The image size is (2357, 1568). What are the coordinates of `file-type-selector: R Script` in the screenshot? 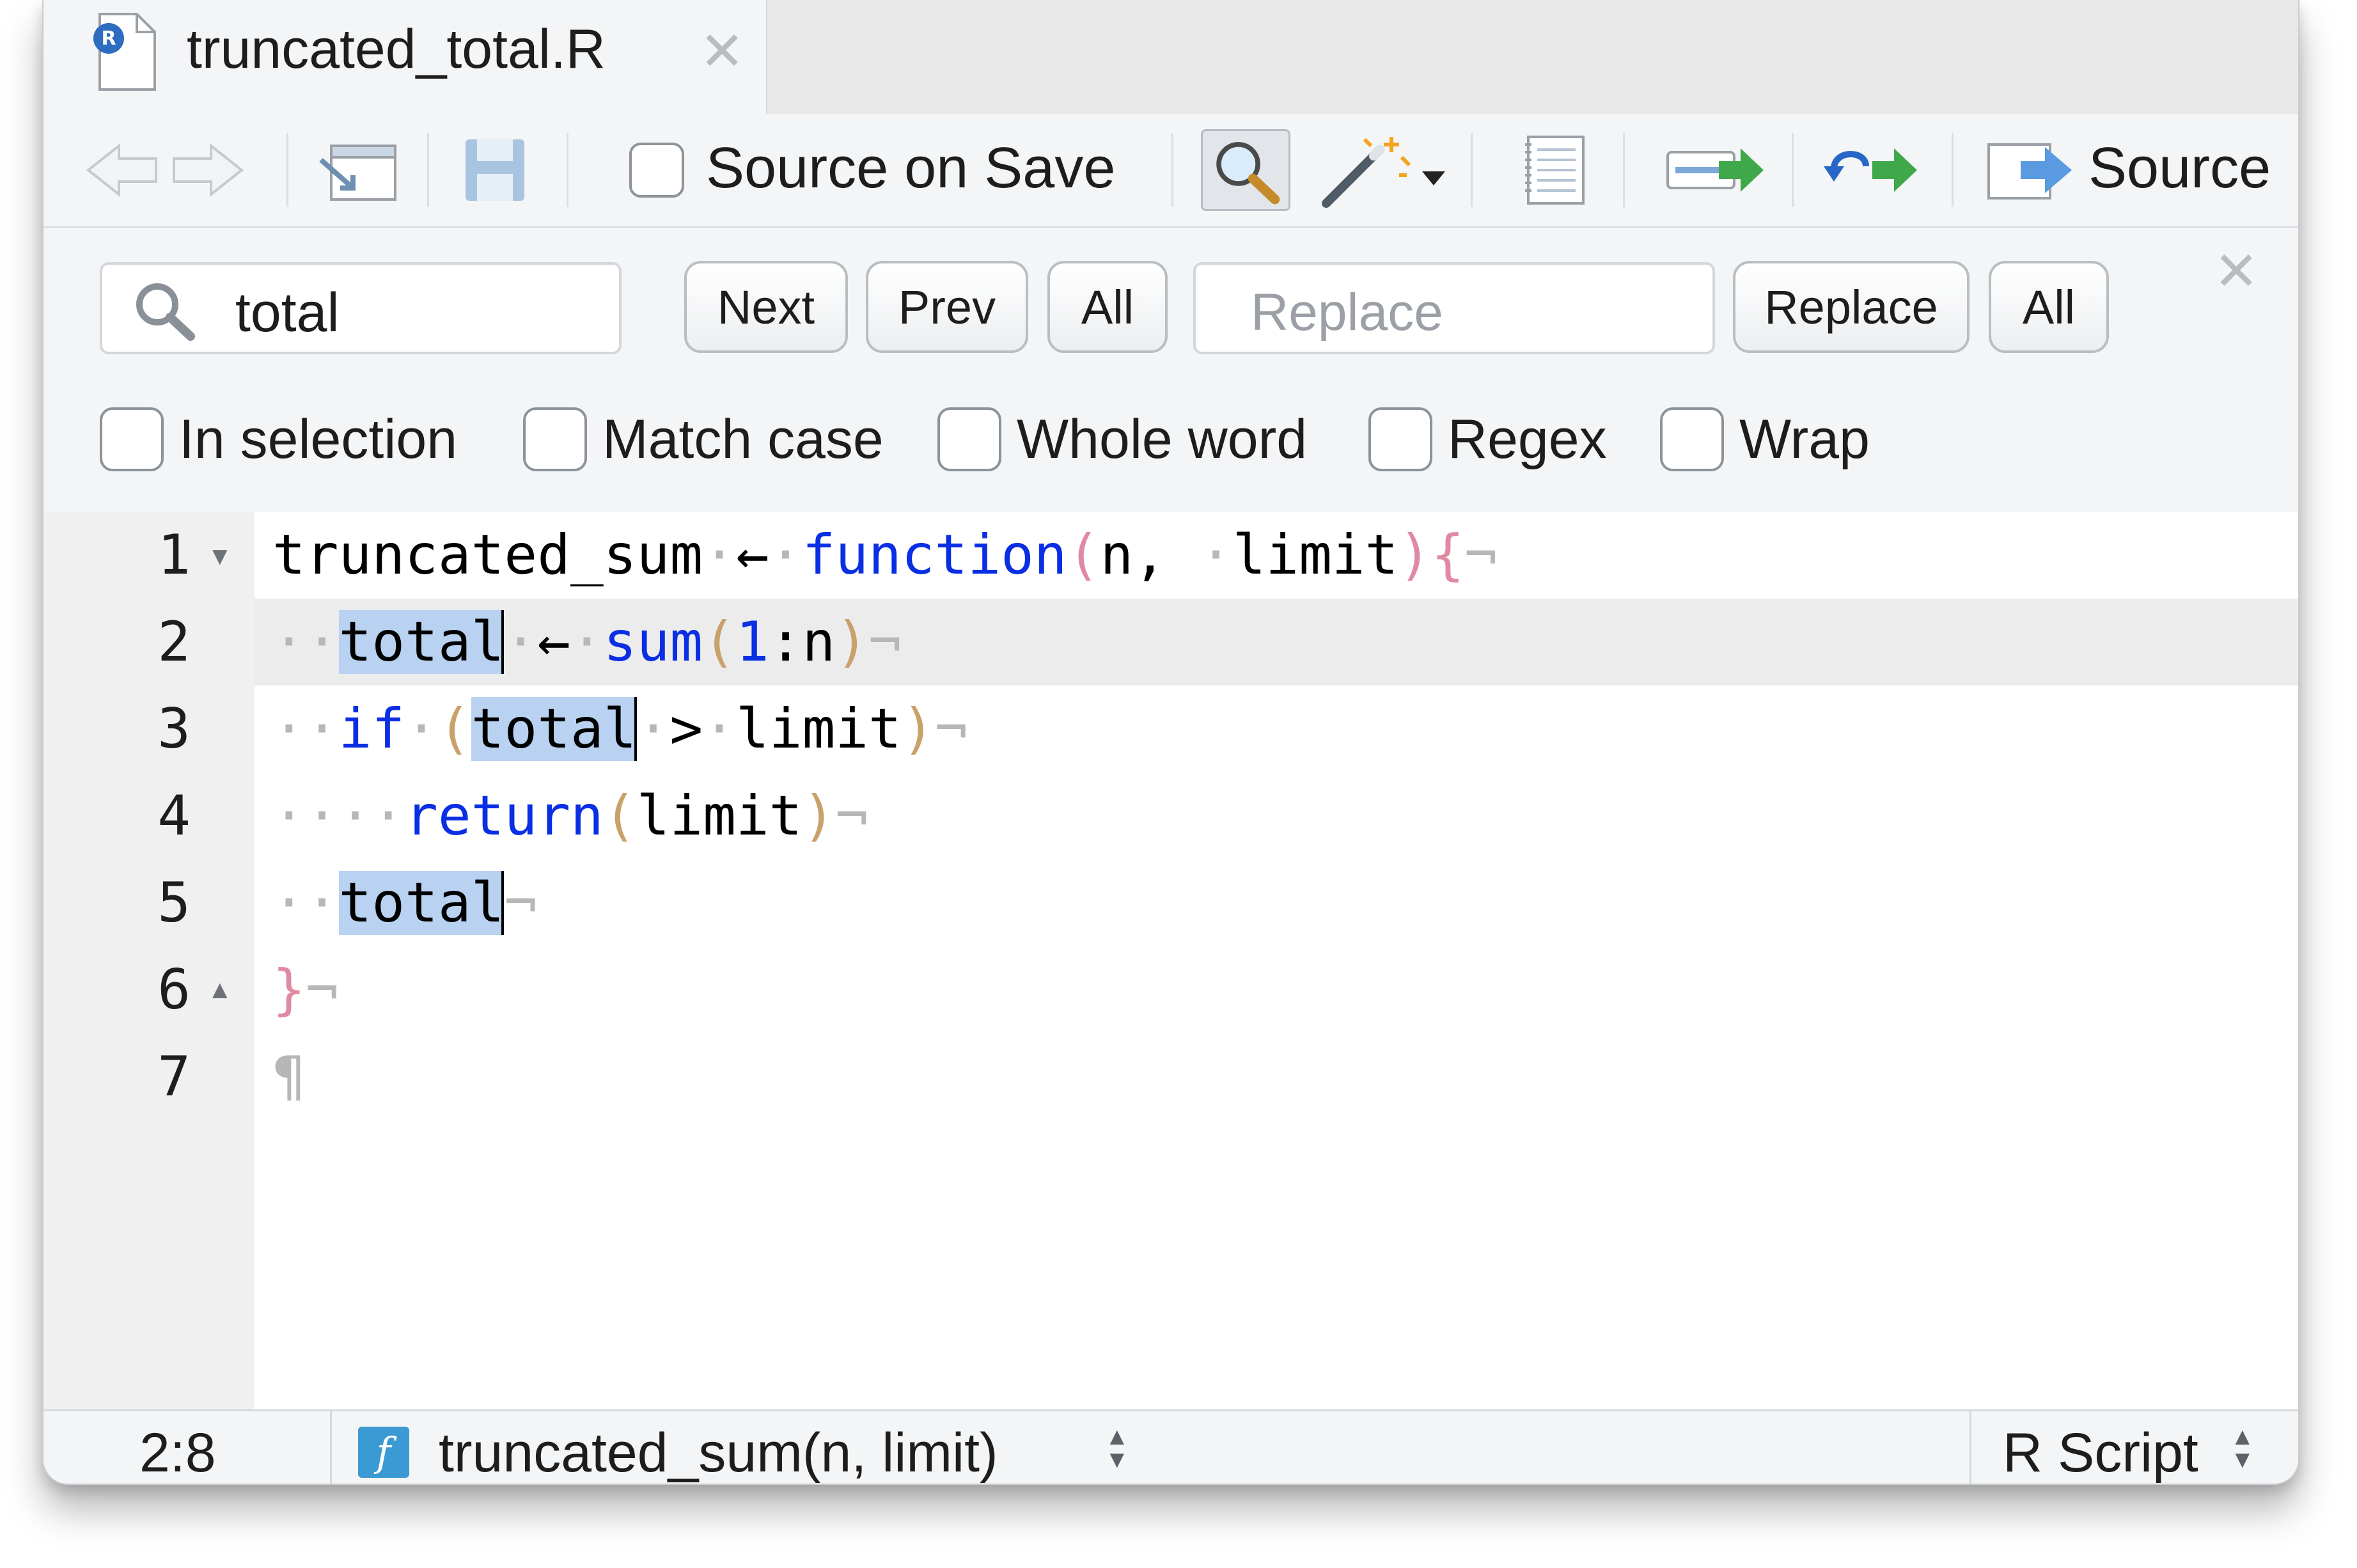 It's located at (2100, 1453).